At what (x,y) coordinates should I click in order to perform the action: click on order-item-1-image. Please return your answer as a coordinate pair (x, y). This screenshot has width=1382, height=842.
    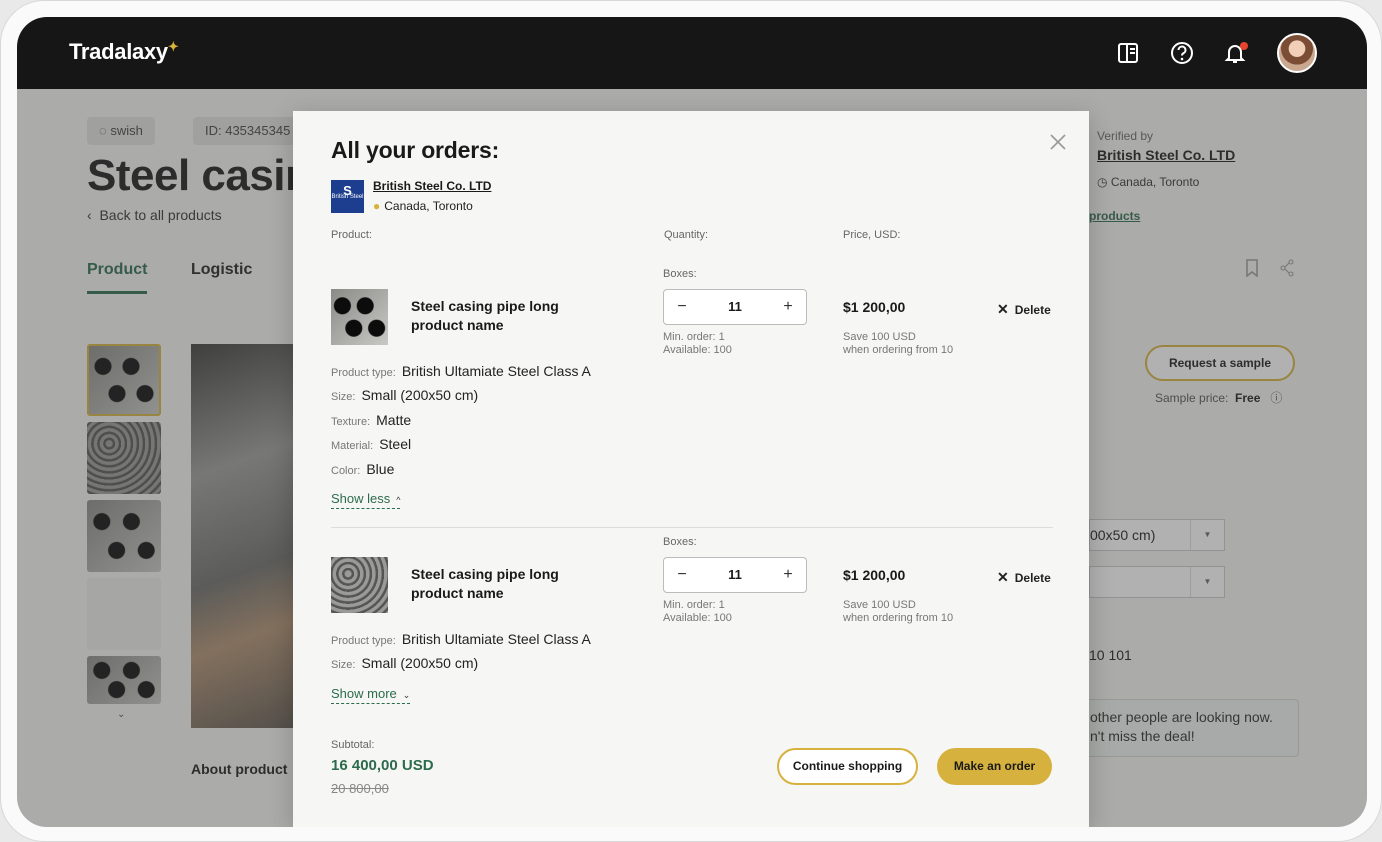
    Looking at the image, I should click on (359, 317).